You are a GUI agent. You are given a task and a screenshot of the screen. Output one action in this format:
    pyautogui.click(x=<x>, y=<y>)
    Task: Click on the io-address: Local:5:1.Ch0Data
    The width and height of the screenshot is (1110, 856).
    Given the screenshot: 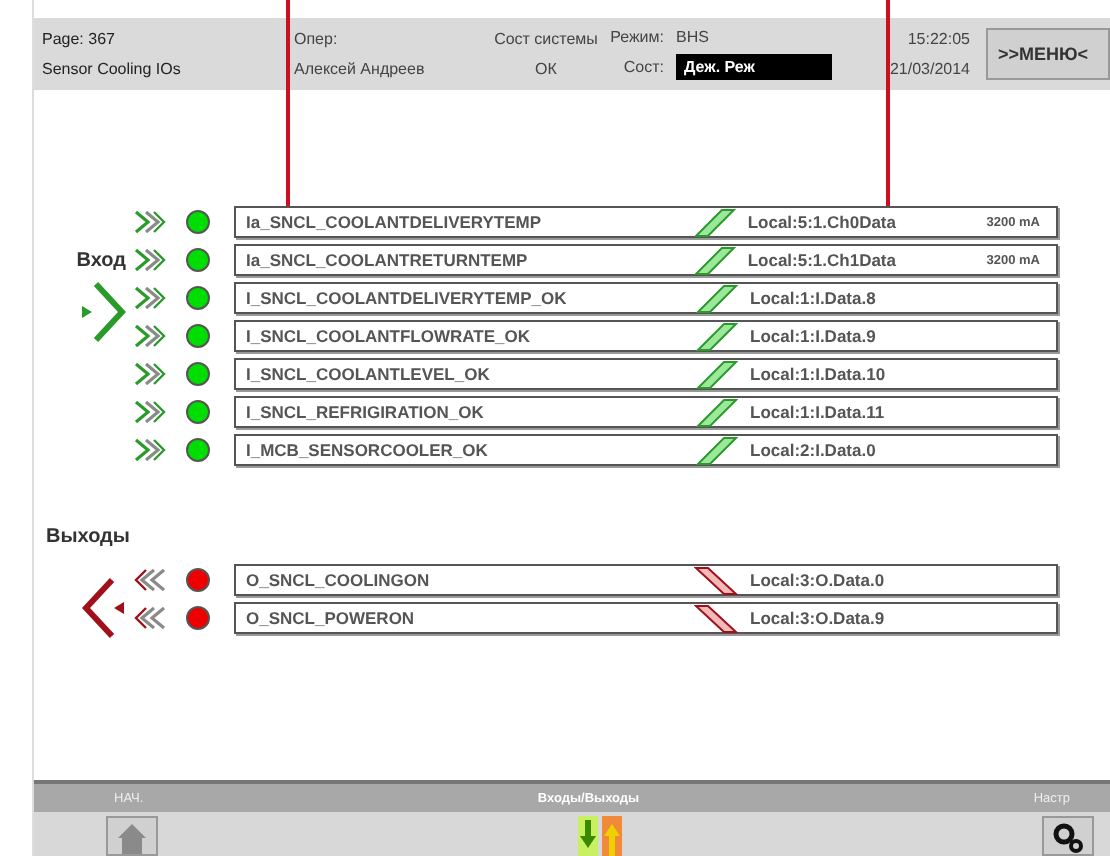 What is the action you would take?
    pyautogui.click(x=822, y=222)
    